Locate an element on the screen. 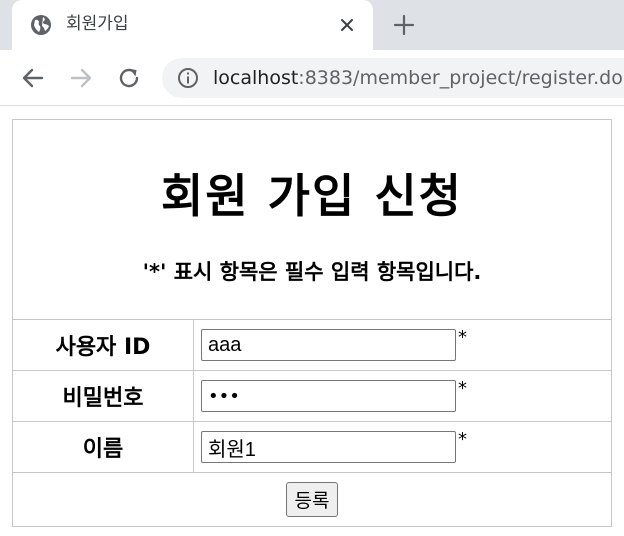 The image size is (624, 536). reload-icon is located at coordinates (129, 78).